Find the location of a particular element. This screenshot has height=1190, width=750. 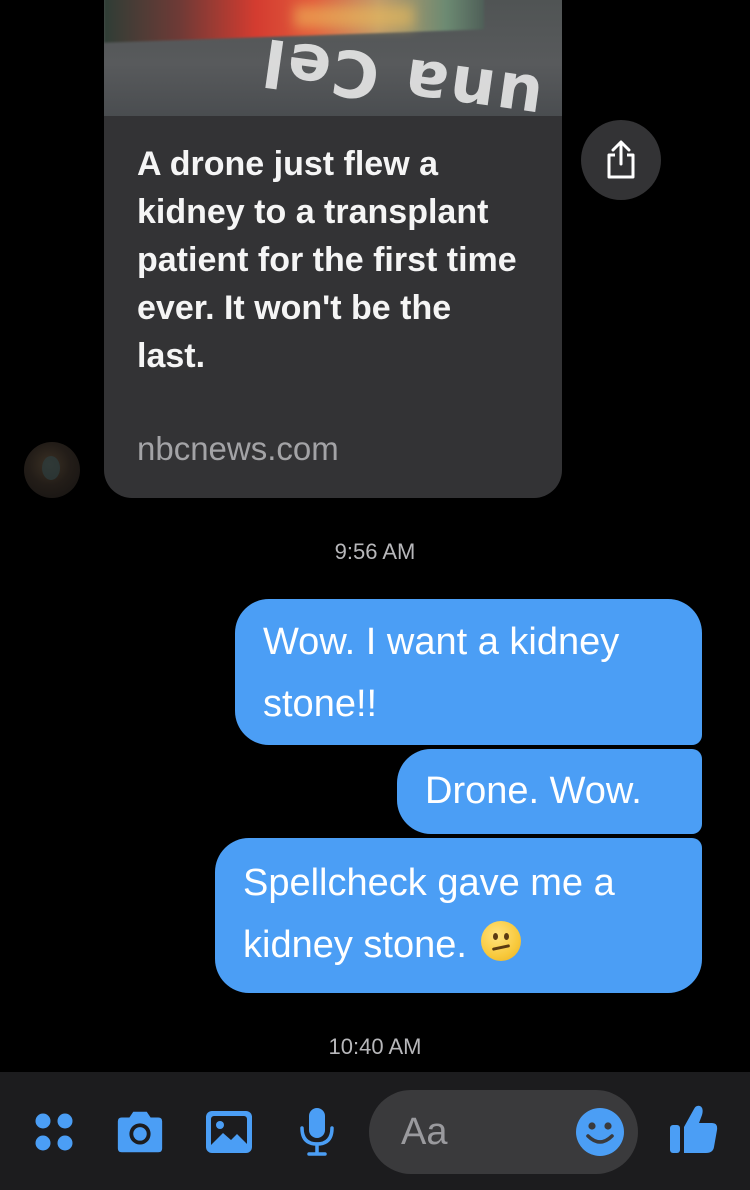

like-button is located at coordinates (694, 1130).